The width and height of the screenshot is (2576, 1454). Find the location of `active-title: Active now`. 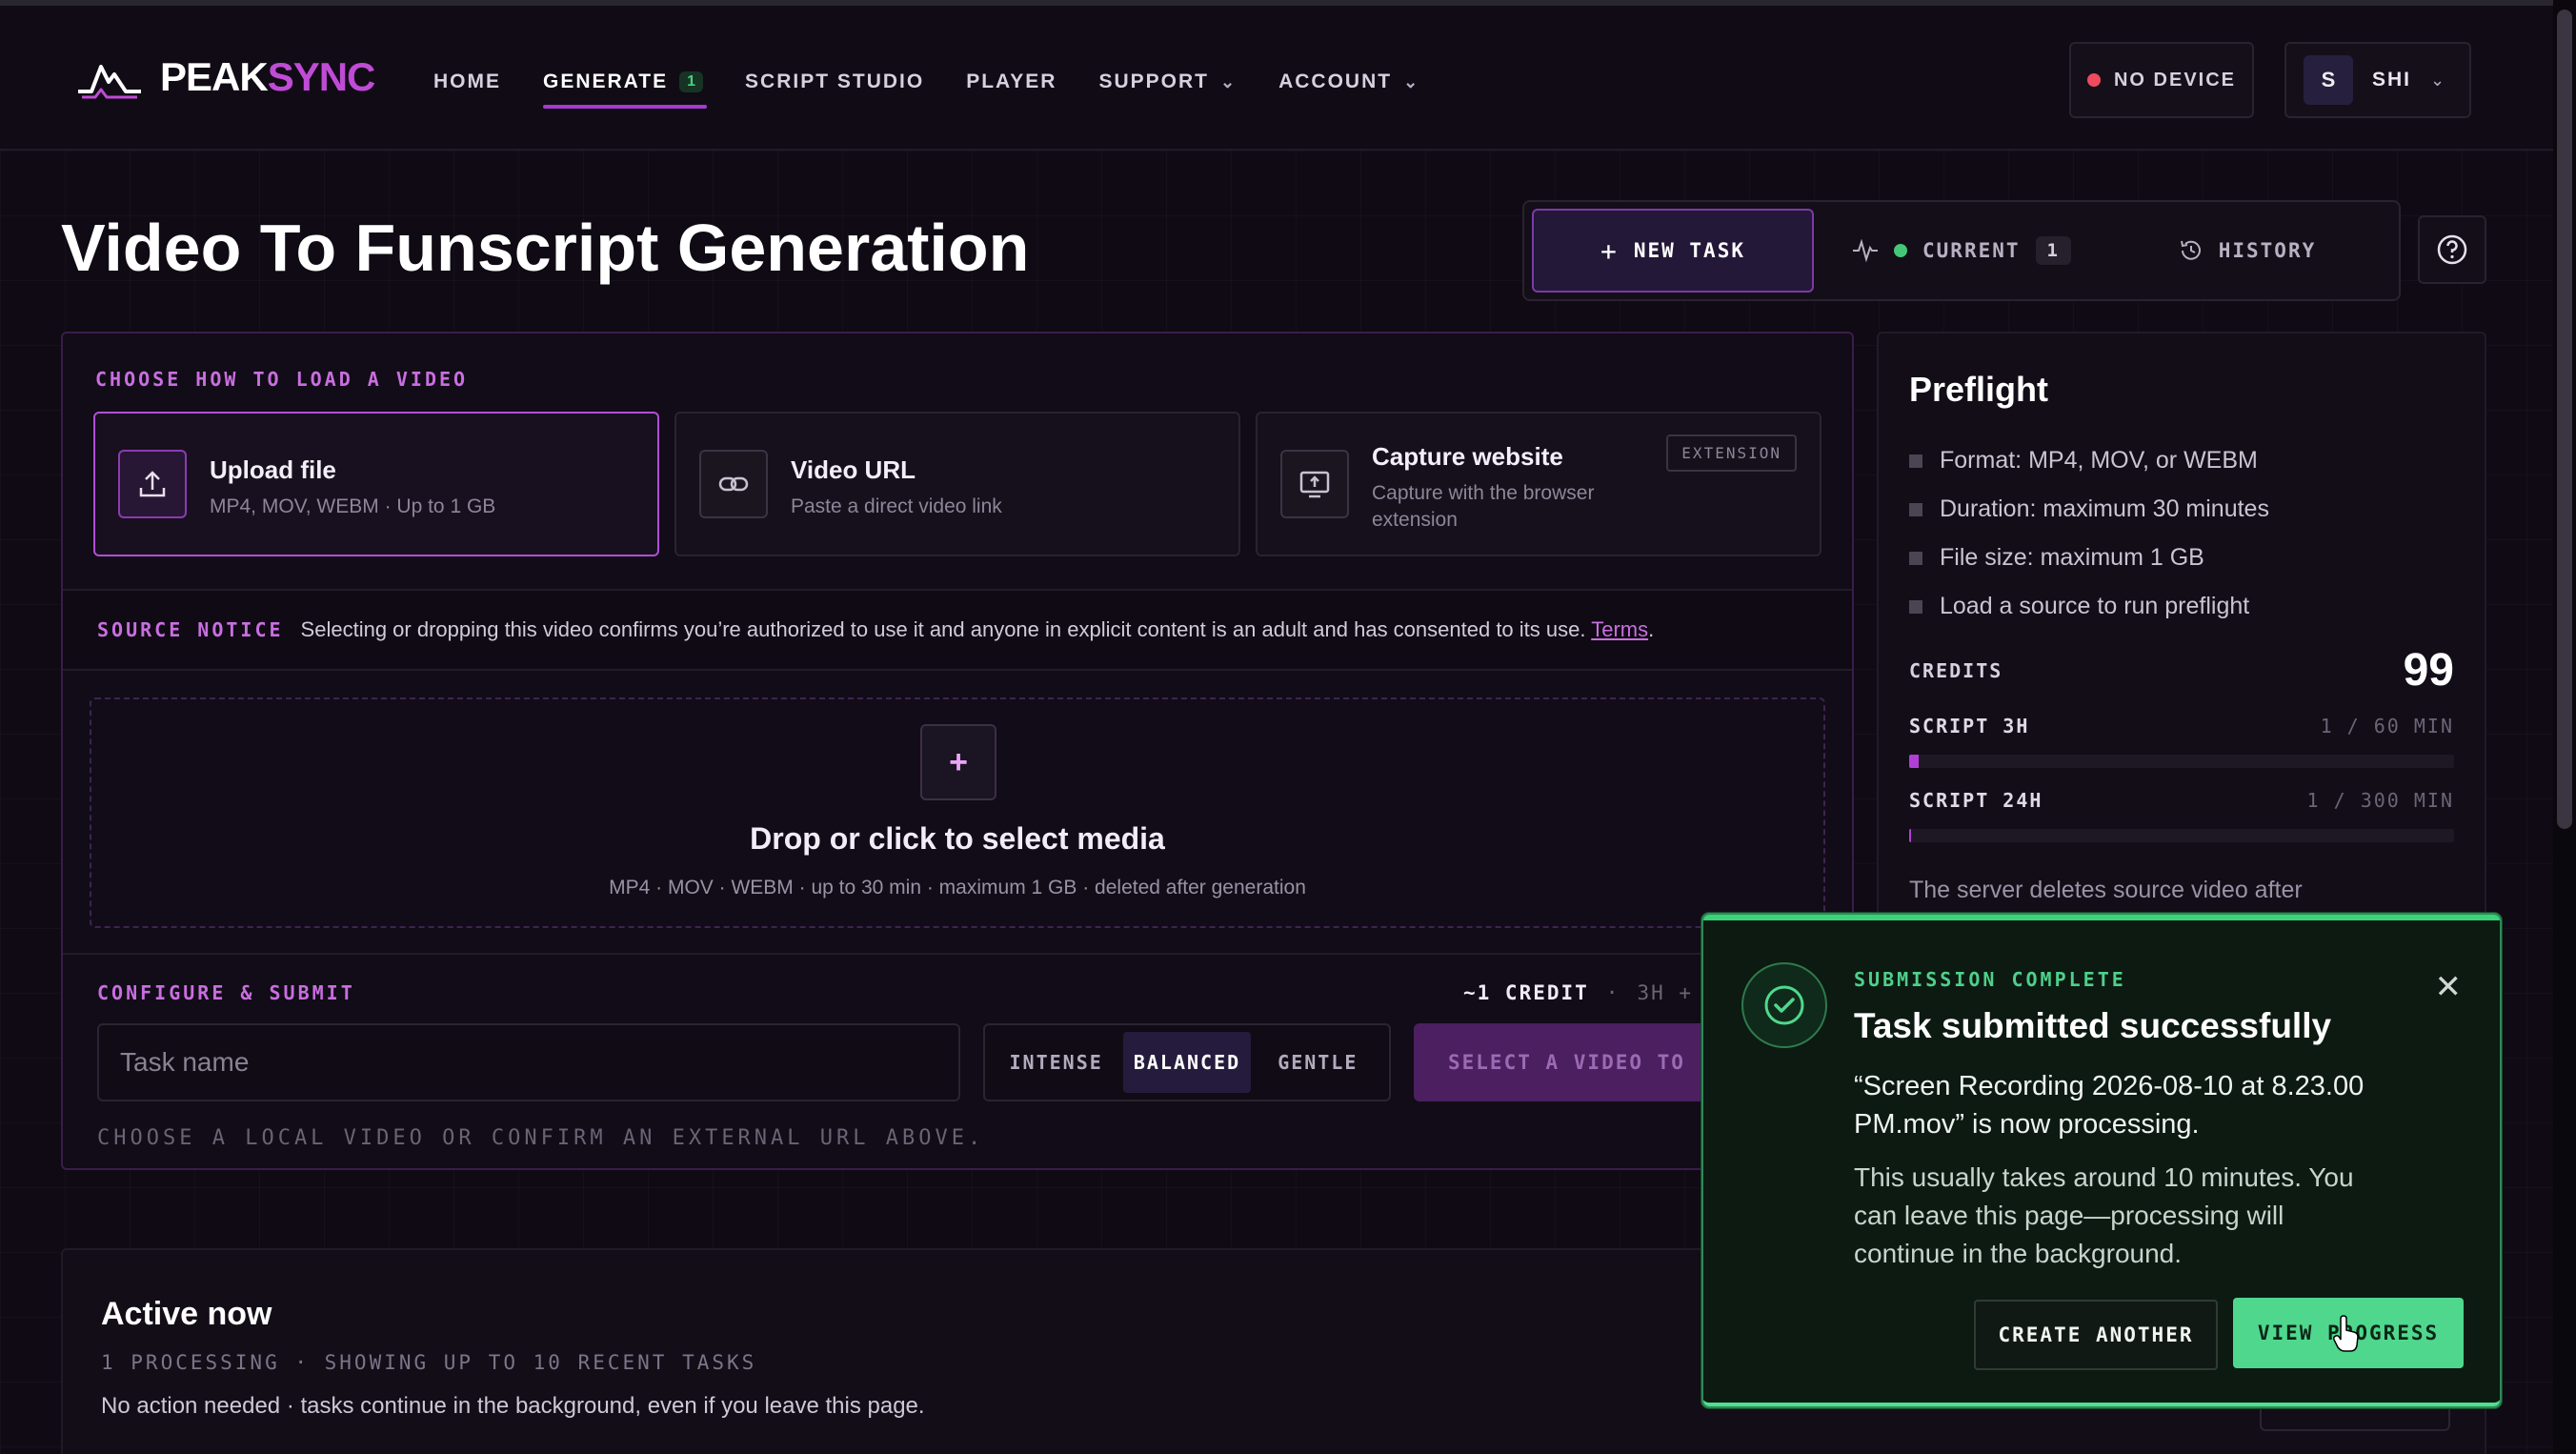

active-title: Active now is located at coordinates (187, 1314).